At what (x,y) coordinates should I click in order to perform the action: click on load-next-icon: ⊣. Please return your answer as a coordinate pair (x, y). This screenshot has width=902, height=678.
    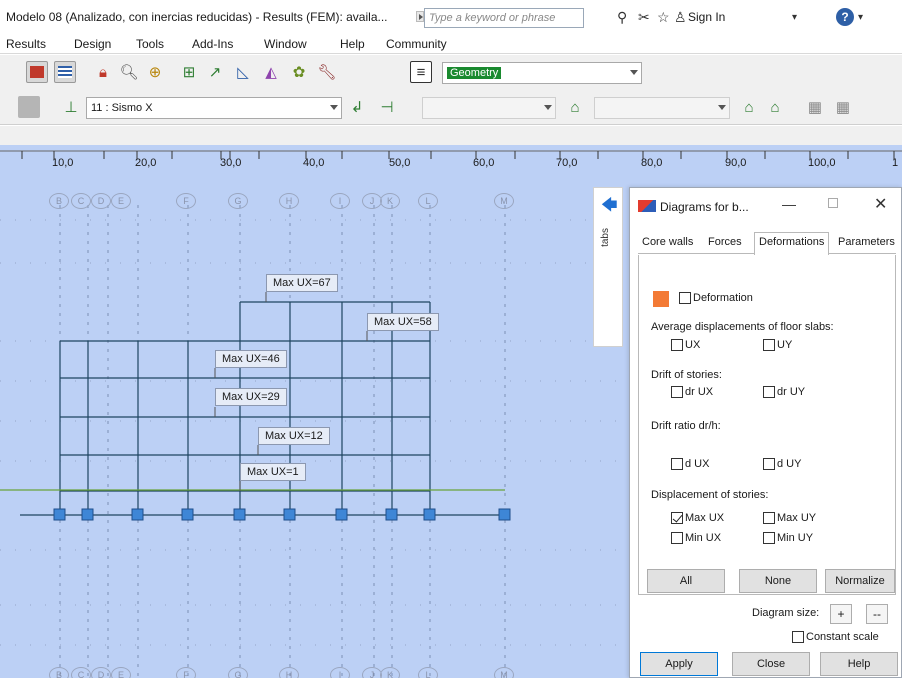
    Looking at the image, I should click on (387, 107).